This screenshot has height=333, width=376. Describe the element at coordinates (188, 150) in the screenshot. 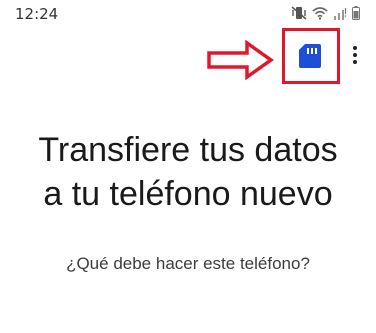

I see `title-line-1: Transfiere tus datos` at that location.